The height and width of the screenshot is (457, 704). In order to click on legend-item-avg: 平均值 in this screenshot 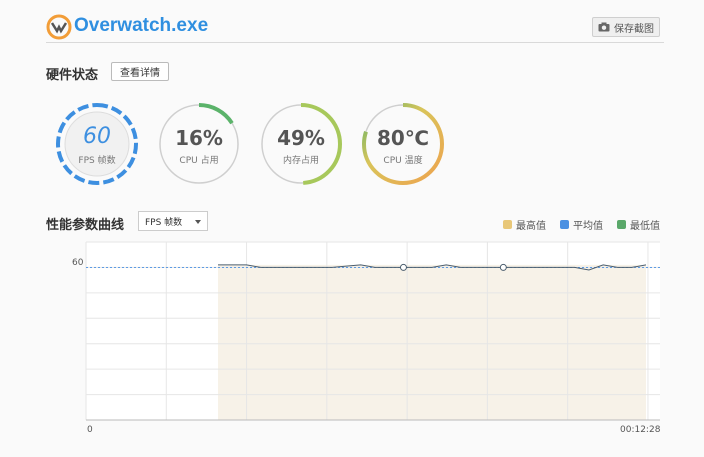, I will do `click(581, 224)`.